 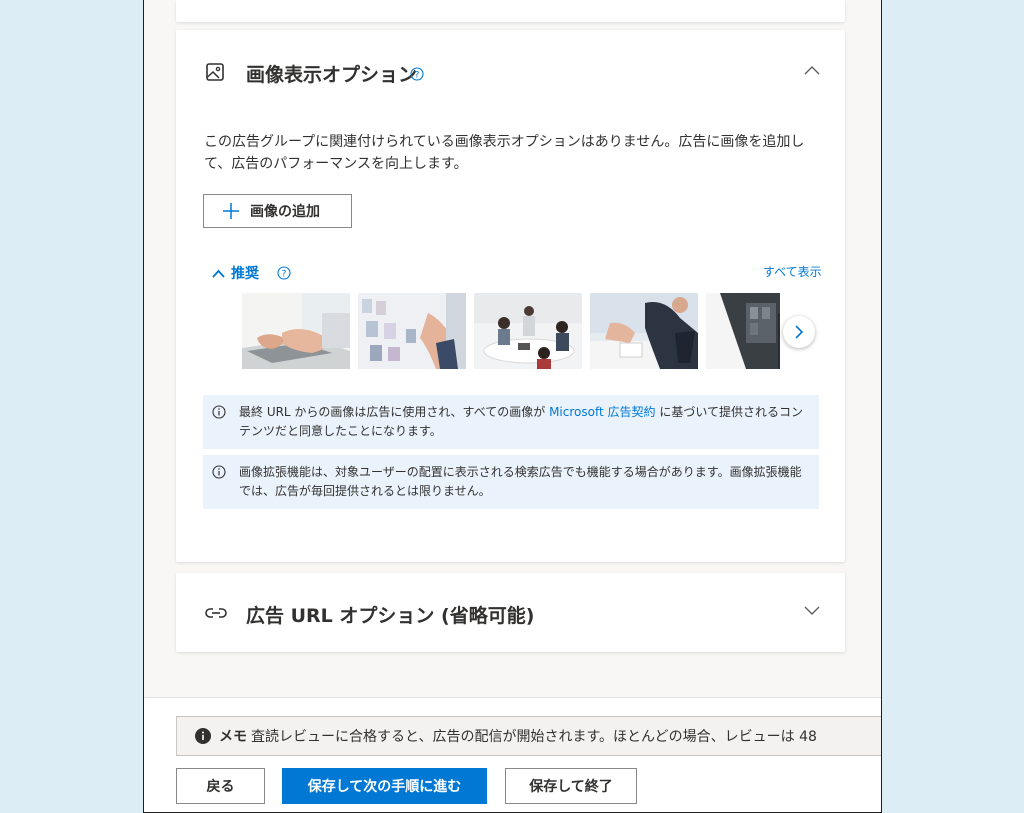 What do you see at coordinates (233, 737) in the screenshot?
I see `memo-label: メモ` at bounding box center [233, 737].